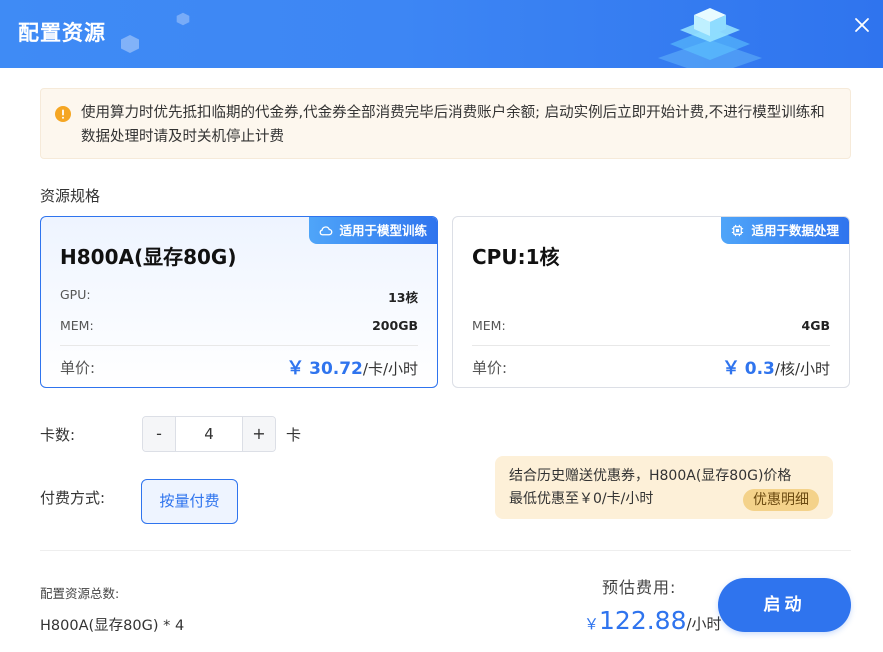 This screenshot has height=652, width=883. I want to click on price-row: 单价: ￥ 0.3/核/小时, so click(651, 368).